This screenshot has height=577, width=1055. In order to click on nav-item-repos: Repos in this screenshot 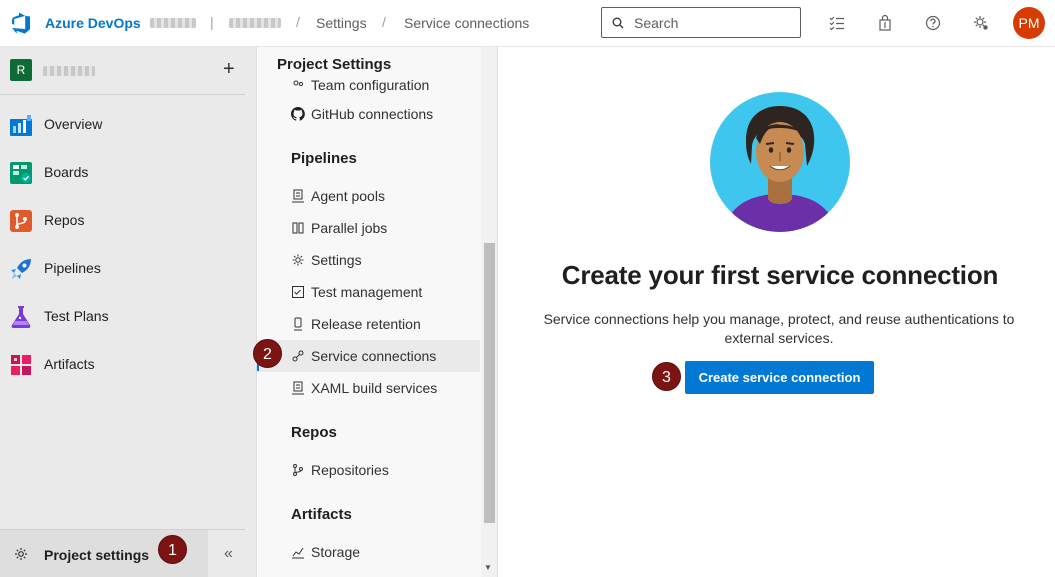, I will do `click(122, 221)`.